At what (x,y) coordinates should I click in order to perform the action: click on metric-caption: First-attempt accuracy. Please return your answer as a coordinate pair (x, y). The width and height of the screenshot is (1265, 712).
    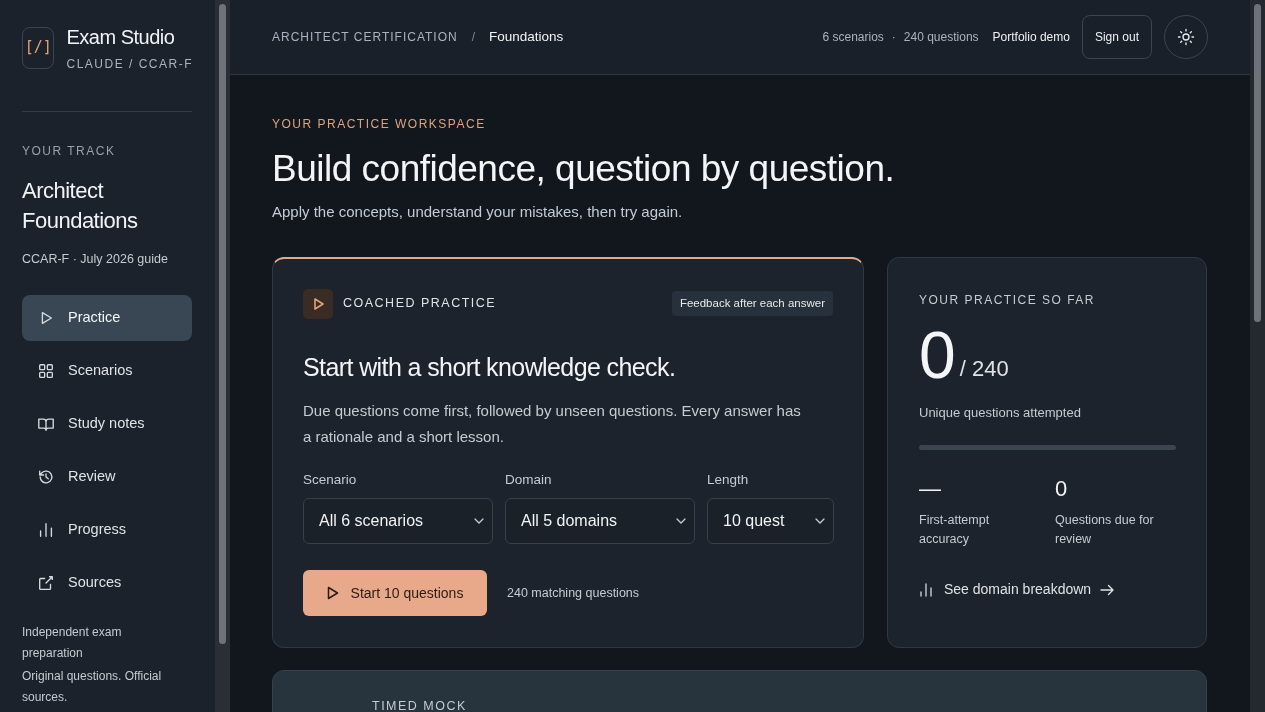
    Looking at the image, I should click on (955, 530).